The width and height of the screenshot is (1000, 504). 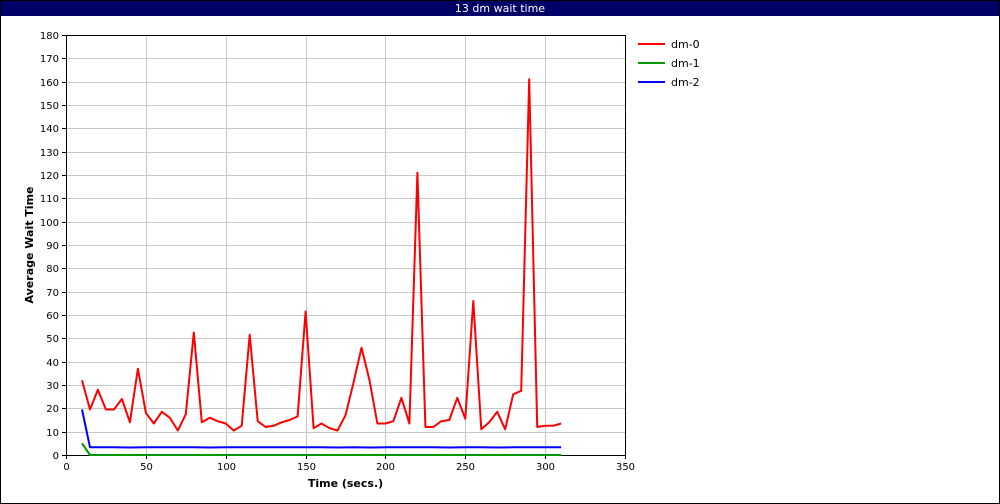 What do you see at coordinates (49, 199) in the screenshot?
I see `y-tick-label: 110` at bounding box center [49, 199].